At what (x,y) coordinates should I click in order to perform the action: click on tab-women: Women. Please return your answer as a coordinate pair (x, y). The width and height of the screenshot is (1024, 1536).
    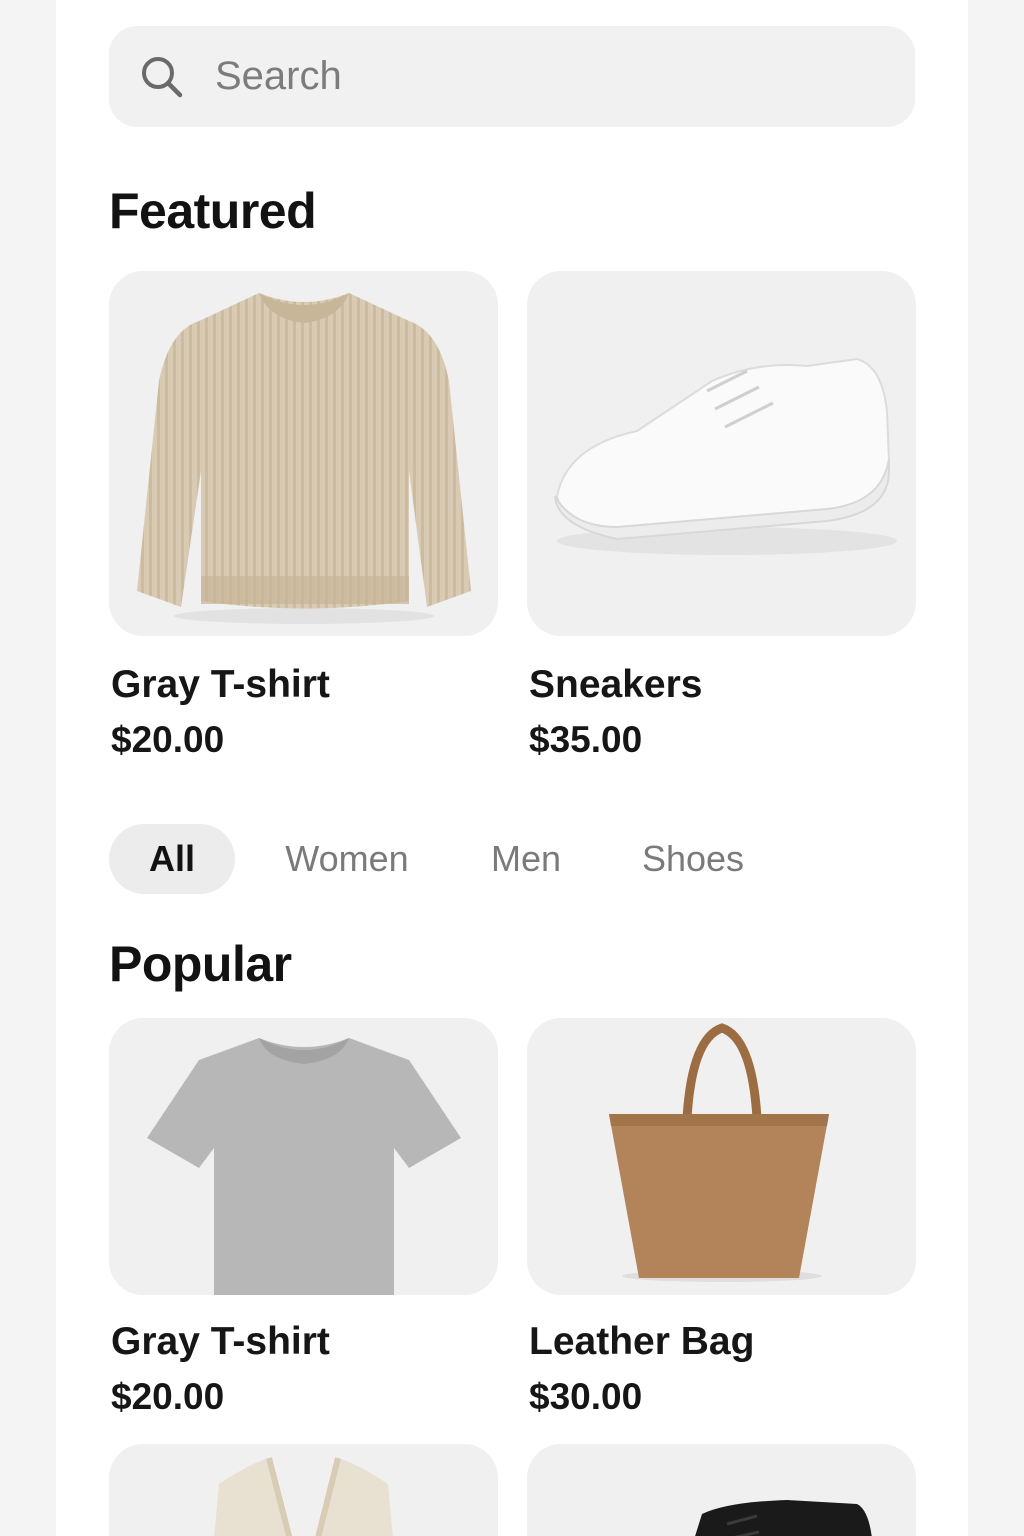
    Looking at the image, I should click on (347, 859).